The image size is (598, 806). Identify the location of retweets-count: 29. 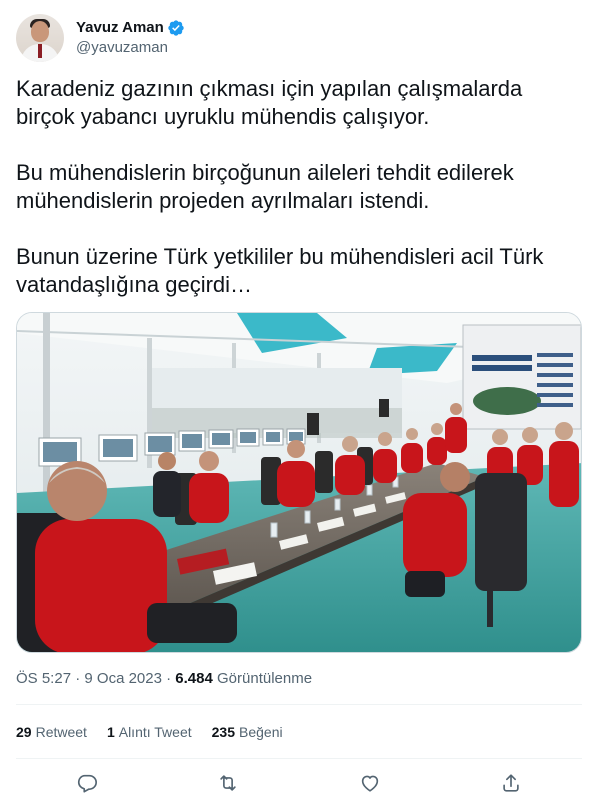
(24, 732).